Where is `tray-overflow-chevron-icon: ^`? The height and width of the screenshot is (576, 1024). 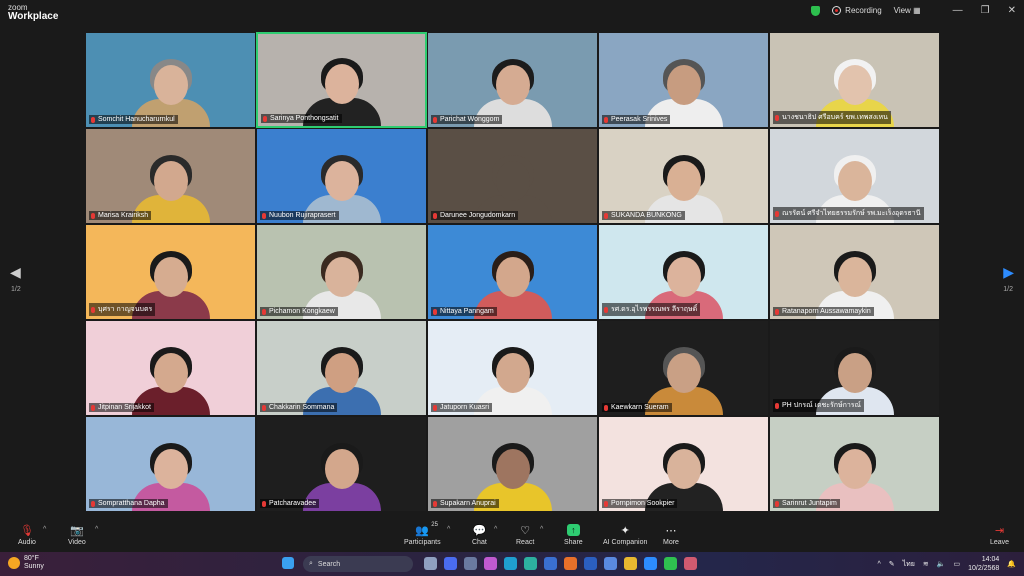 tray-overflow-chevron-icon: ^ is located at coordinates (878, 564).